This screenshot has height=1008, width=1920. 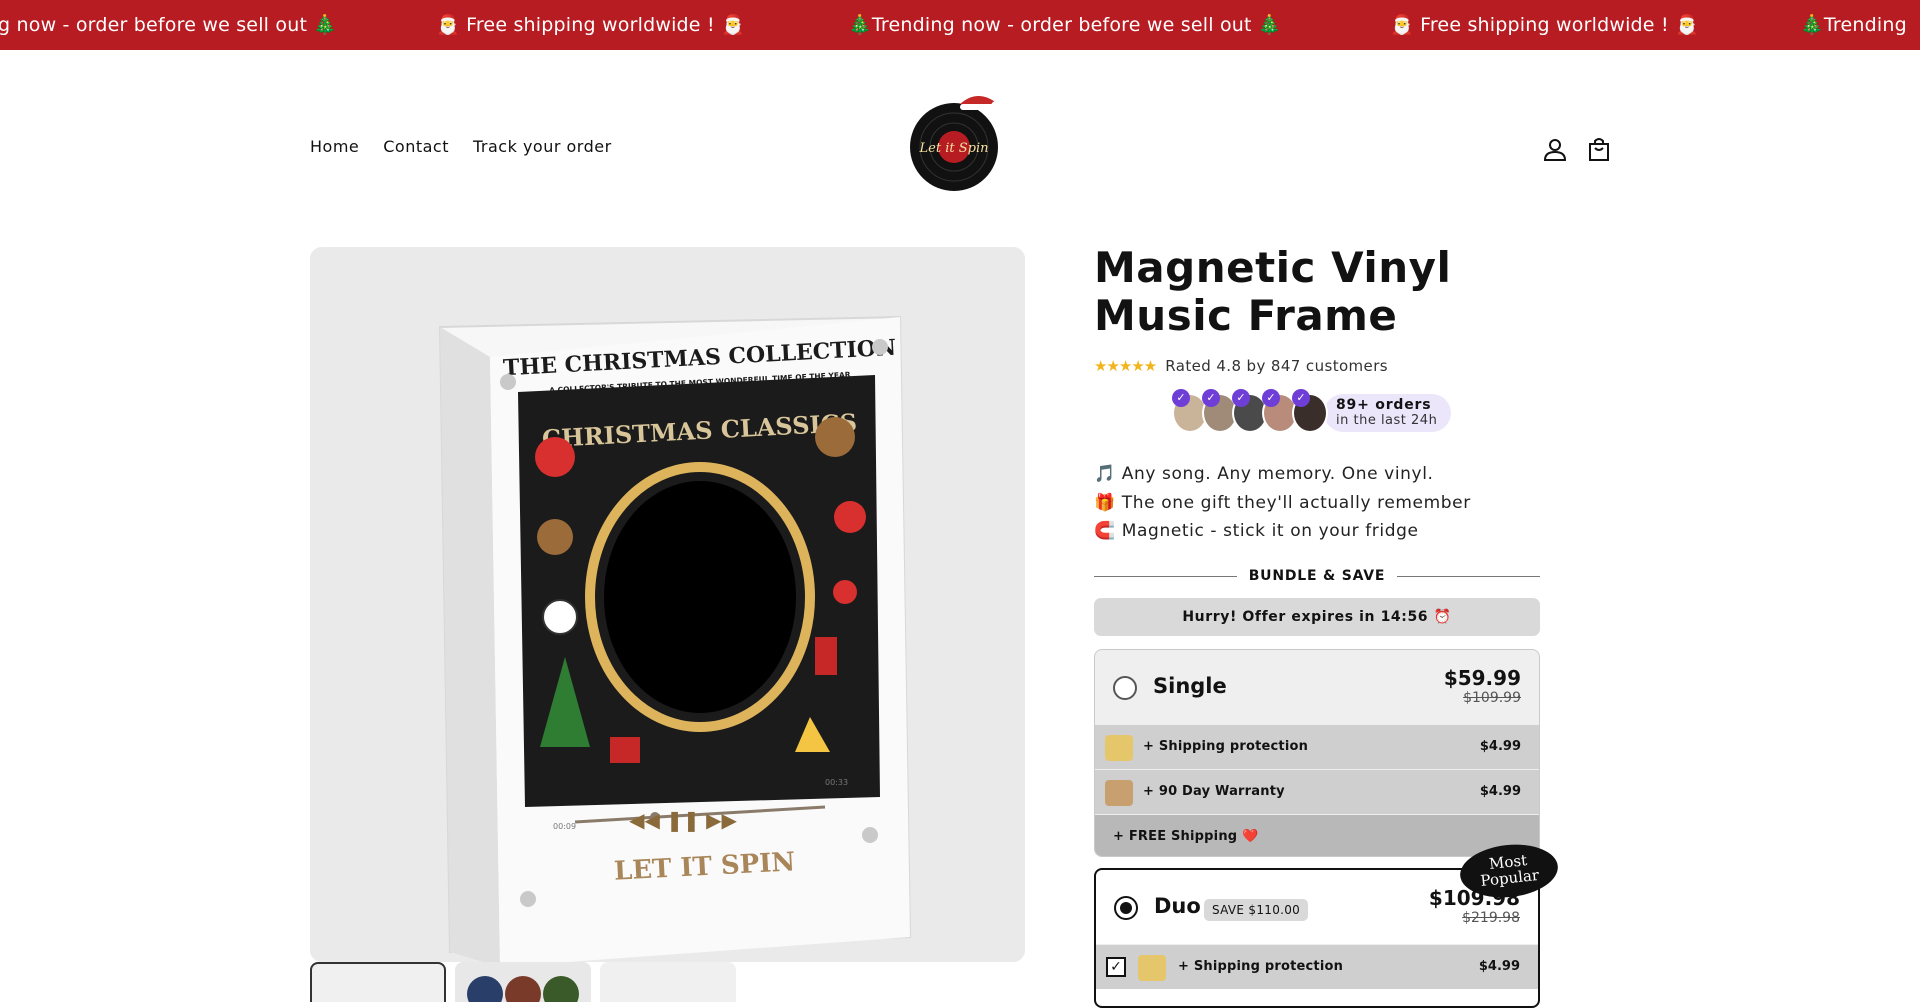 I want to click on offer-price: $59.99 $109.99, so click(x=1482, y=686).